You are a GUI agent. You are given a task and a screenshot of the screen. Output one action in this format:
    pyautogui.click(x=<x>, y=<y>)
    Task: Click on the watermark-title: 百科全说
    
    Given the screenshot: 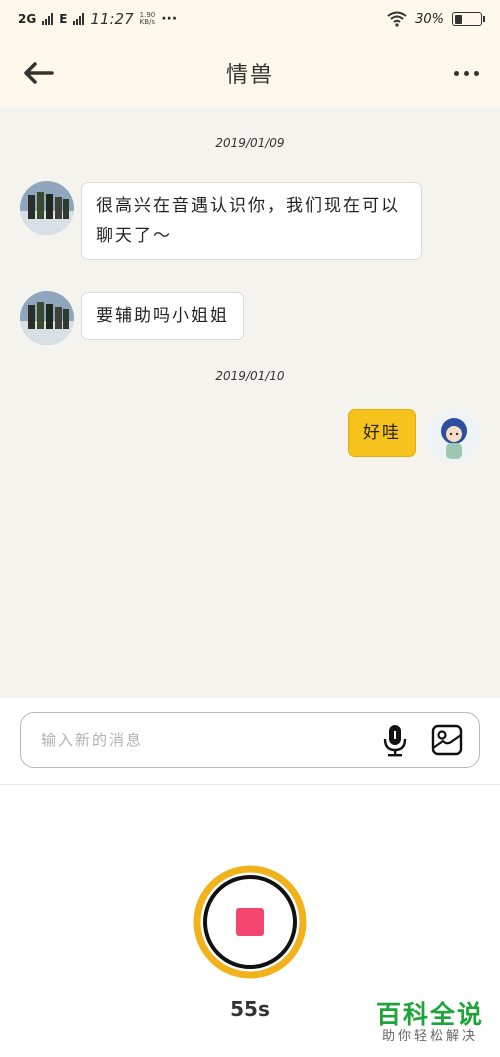 What is the action you would take?
    pyautogui.click(x=429, y=1014)
    